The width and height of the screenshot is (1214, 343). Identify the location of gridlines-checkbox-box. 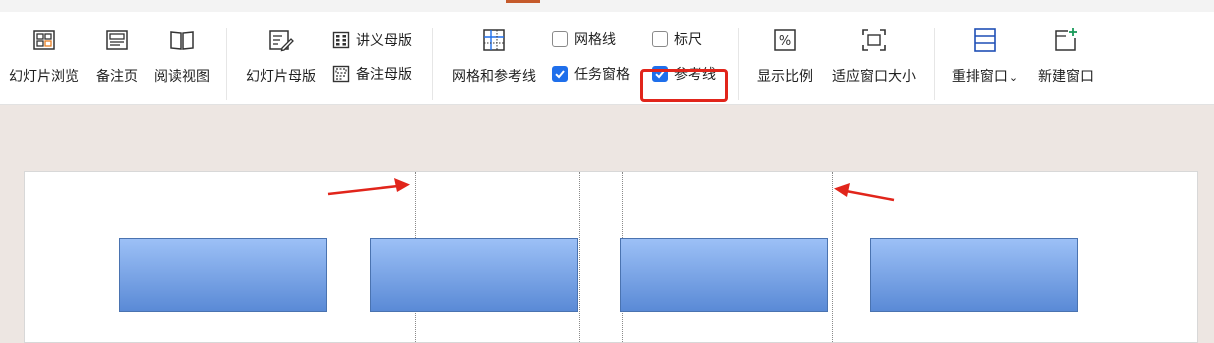
(560, 39).